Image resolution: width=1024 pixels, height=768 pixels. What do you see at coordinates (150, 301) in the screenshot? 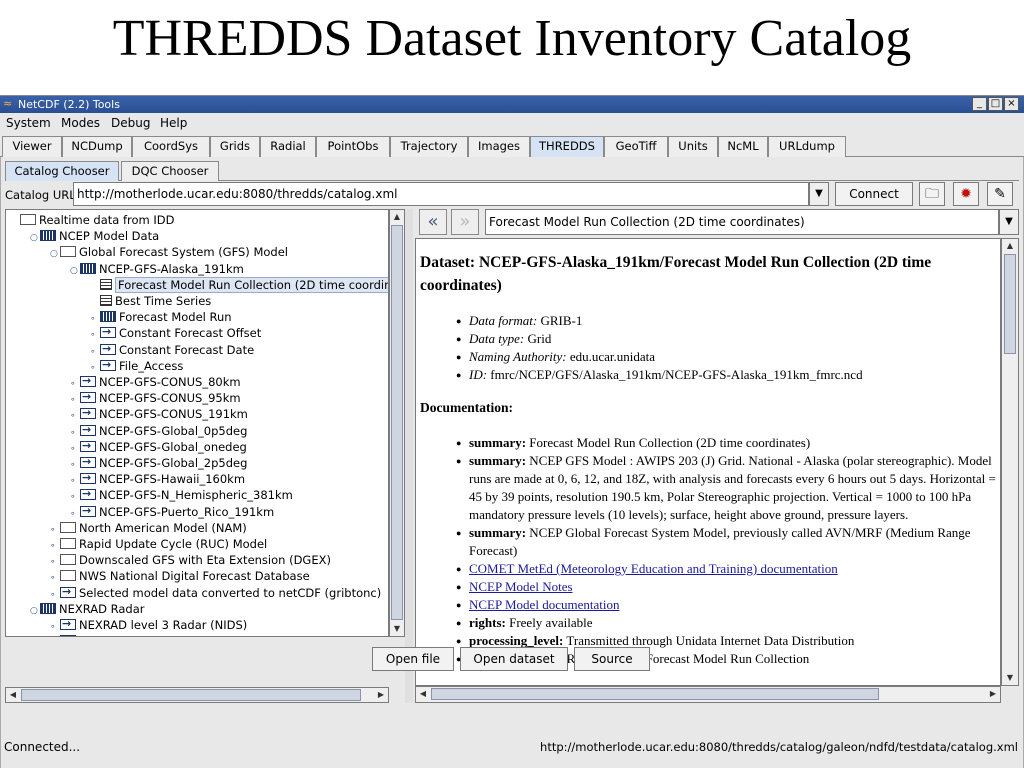
I see `tree-node: Best Time Series` at bounding box center [150, 301].